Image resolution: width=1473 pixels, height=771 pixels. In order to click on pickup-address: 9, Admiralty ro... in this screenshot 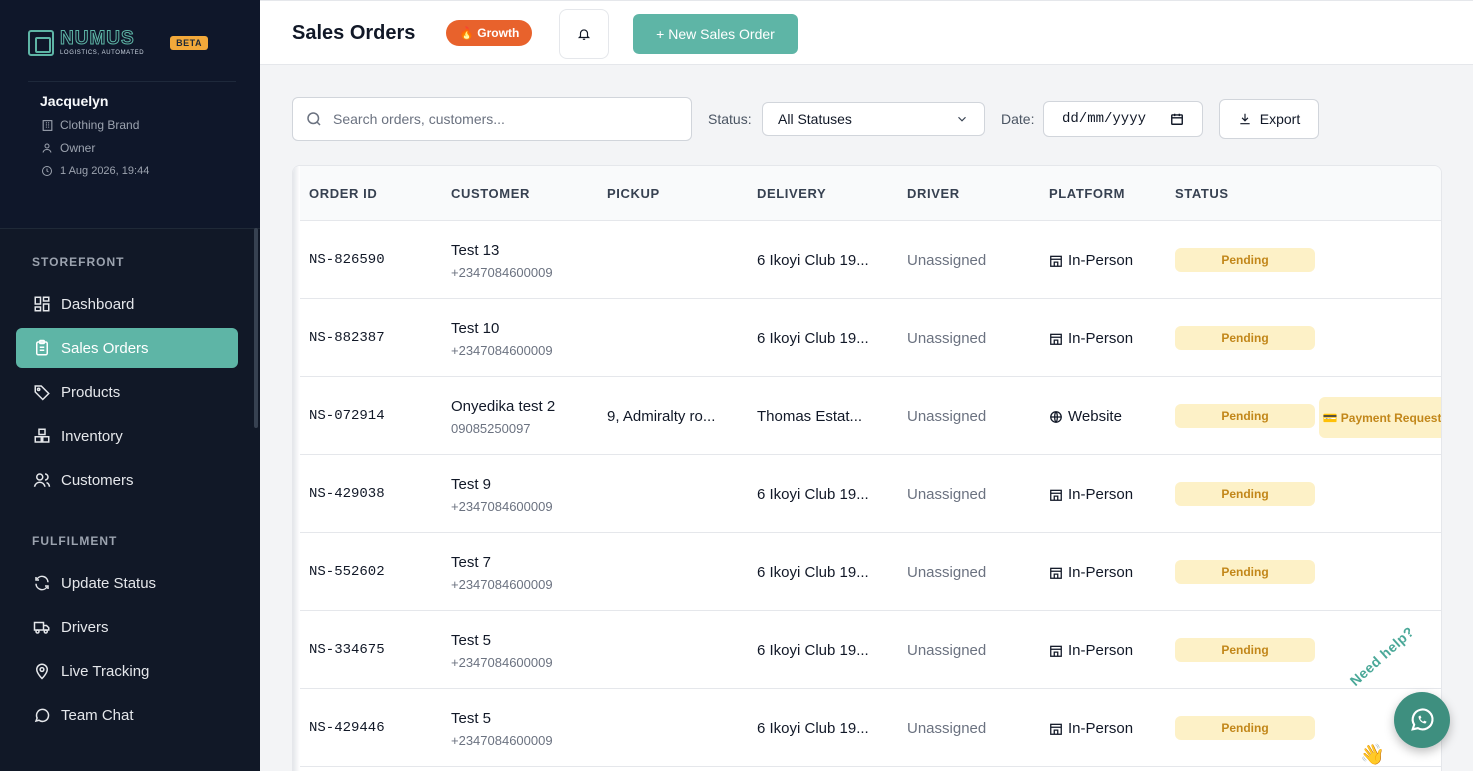, I will do `click(661, 416)`.